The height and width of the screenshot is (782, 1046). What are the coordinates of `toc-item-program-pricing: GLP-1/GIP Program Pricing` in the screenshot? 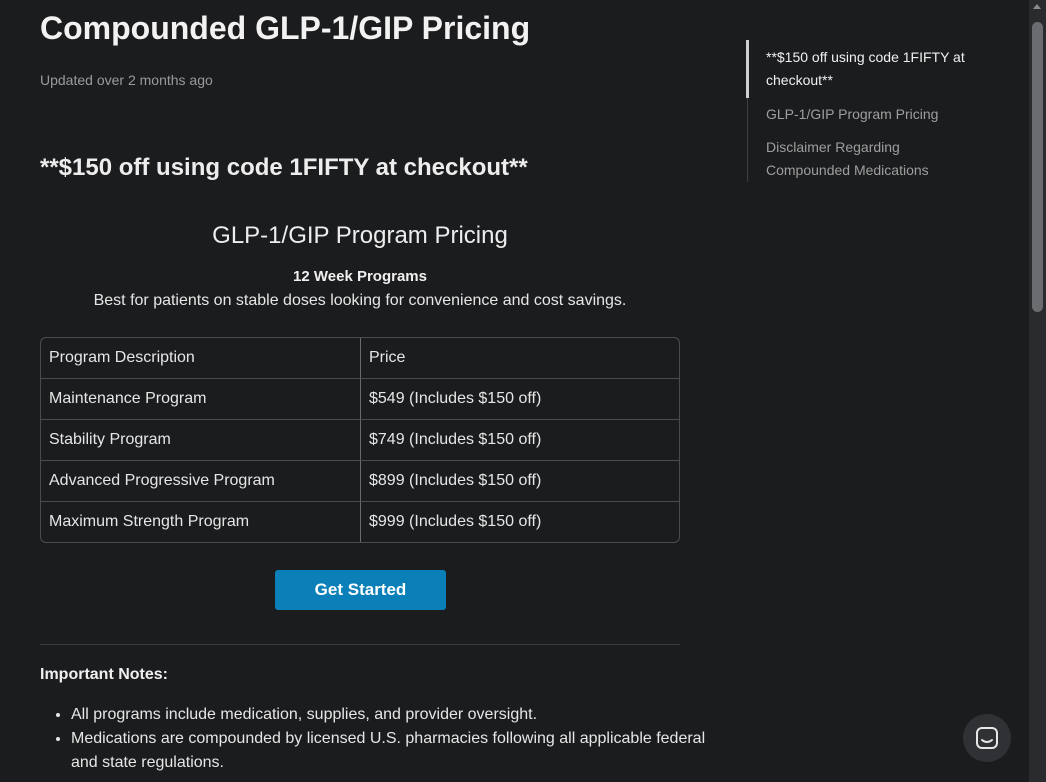 It's located at (863, 114).